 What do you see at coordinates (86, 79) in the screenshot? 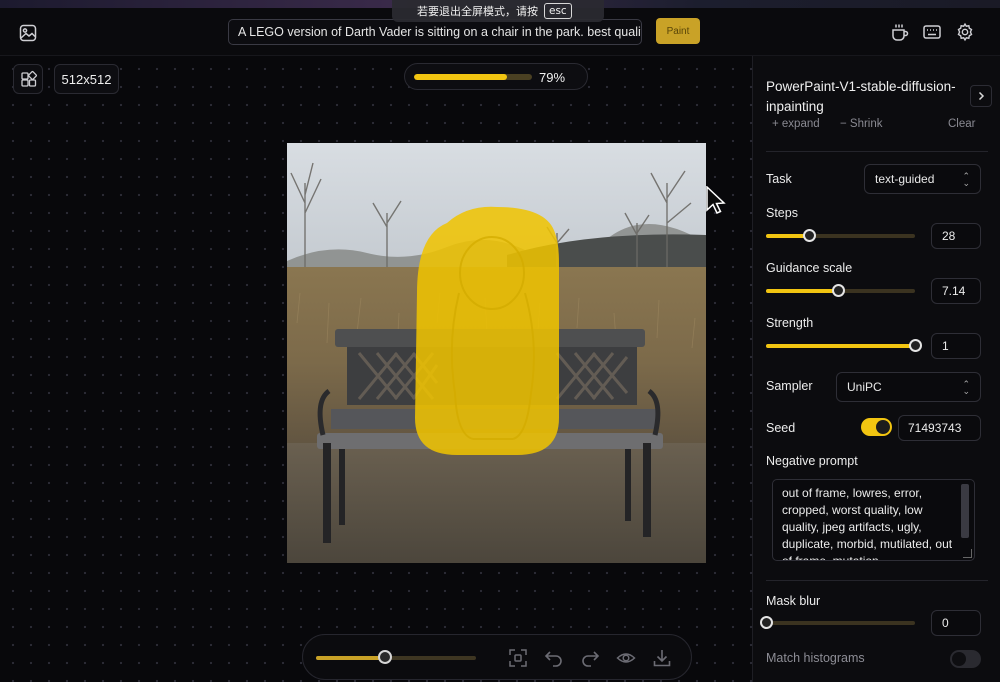
I see `canvas-size-badge: 512x512` at bounding box center [86, 79].